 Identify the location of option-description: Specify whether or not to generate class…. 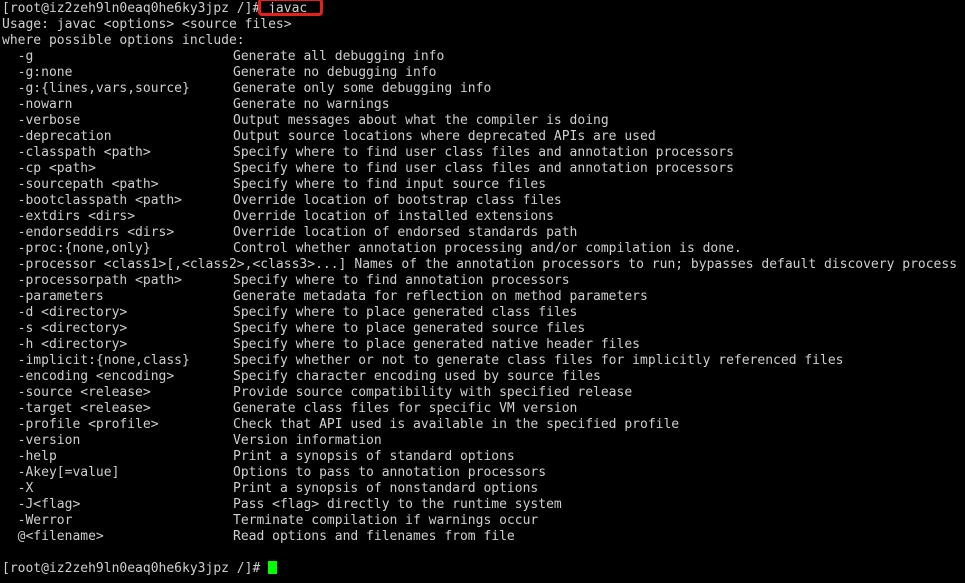
(538, 360).